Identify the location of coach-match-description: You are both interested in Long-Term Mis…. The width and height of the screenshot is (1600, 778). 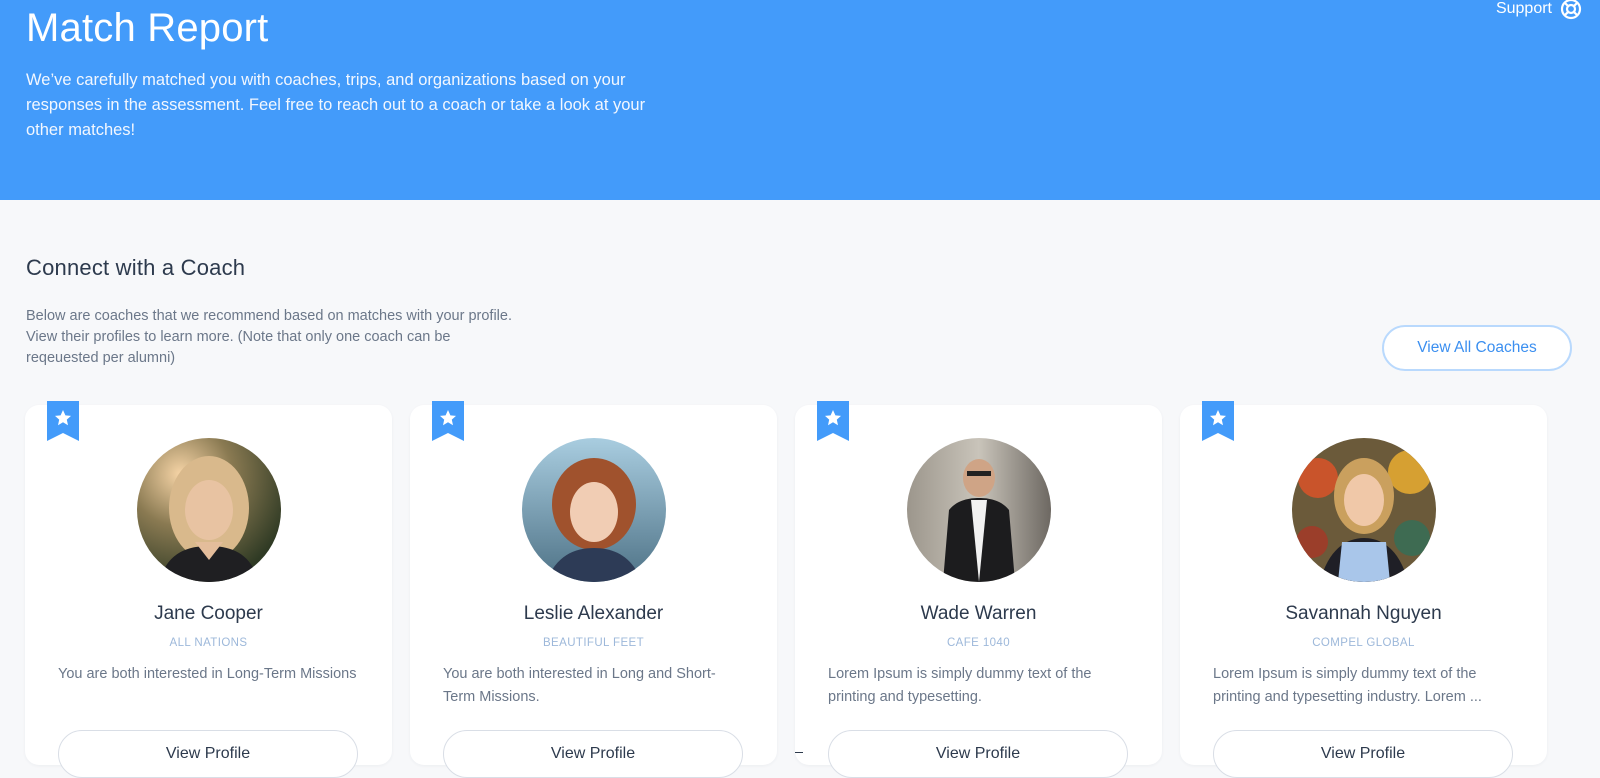
(207, 674).